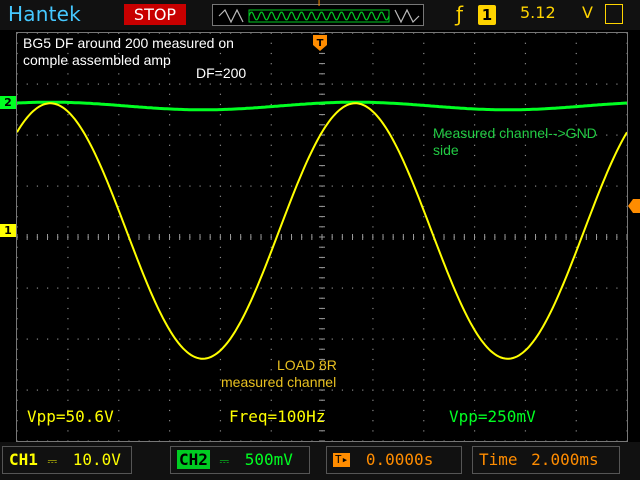  What do you see at coordinates (307, 365) in the screenshot?
I see `ch1-note-line-1: LOAD 8R` at bounding box center [307, 365].